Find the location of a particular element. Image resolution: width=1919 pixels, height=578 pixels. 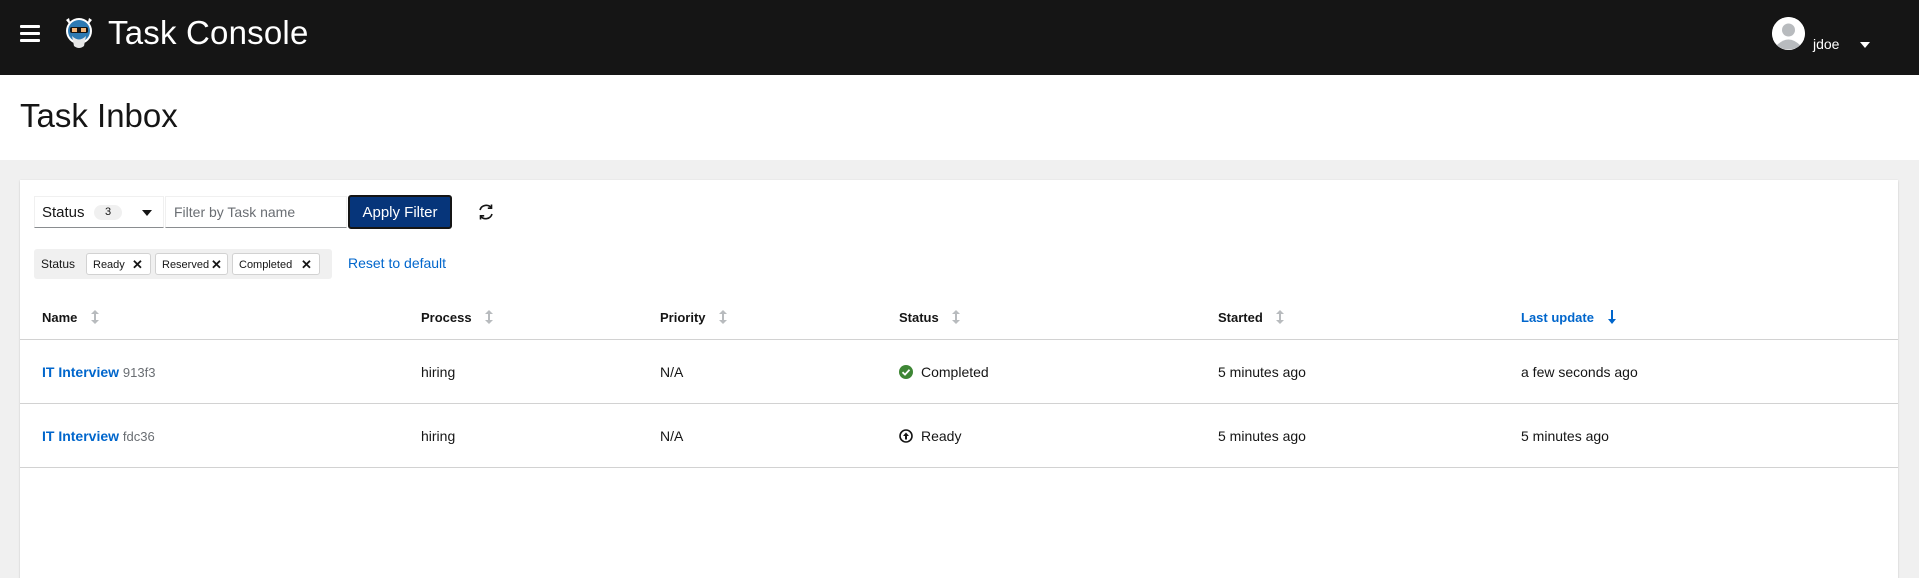

username: jdoe is located at coordinates (1826, 44).